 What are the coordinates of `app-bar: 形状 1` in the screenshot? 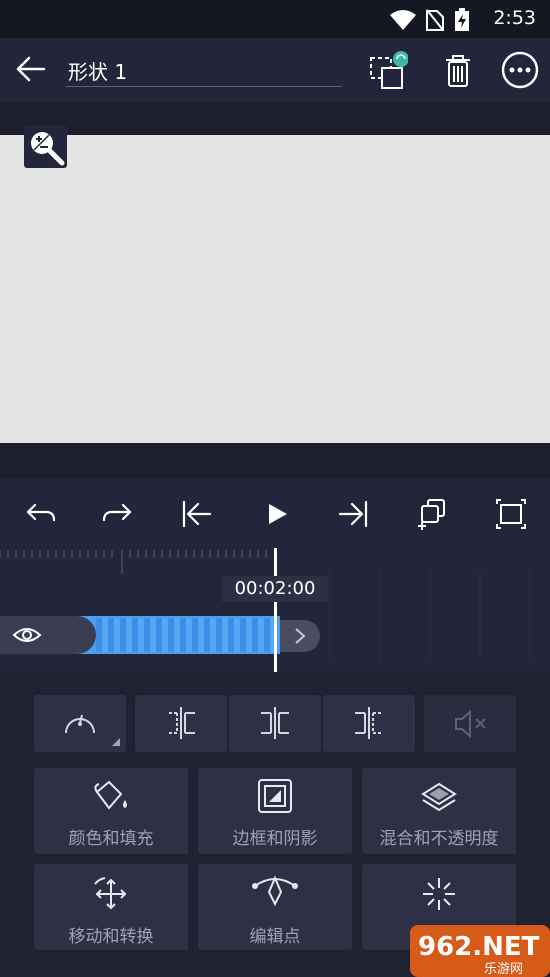 It's located at (275, 70).